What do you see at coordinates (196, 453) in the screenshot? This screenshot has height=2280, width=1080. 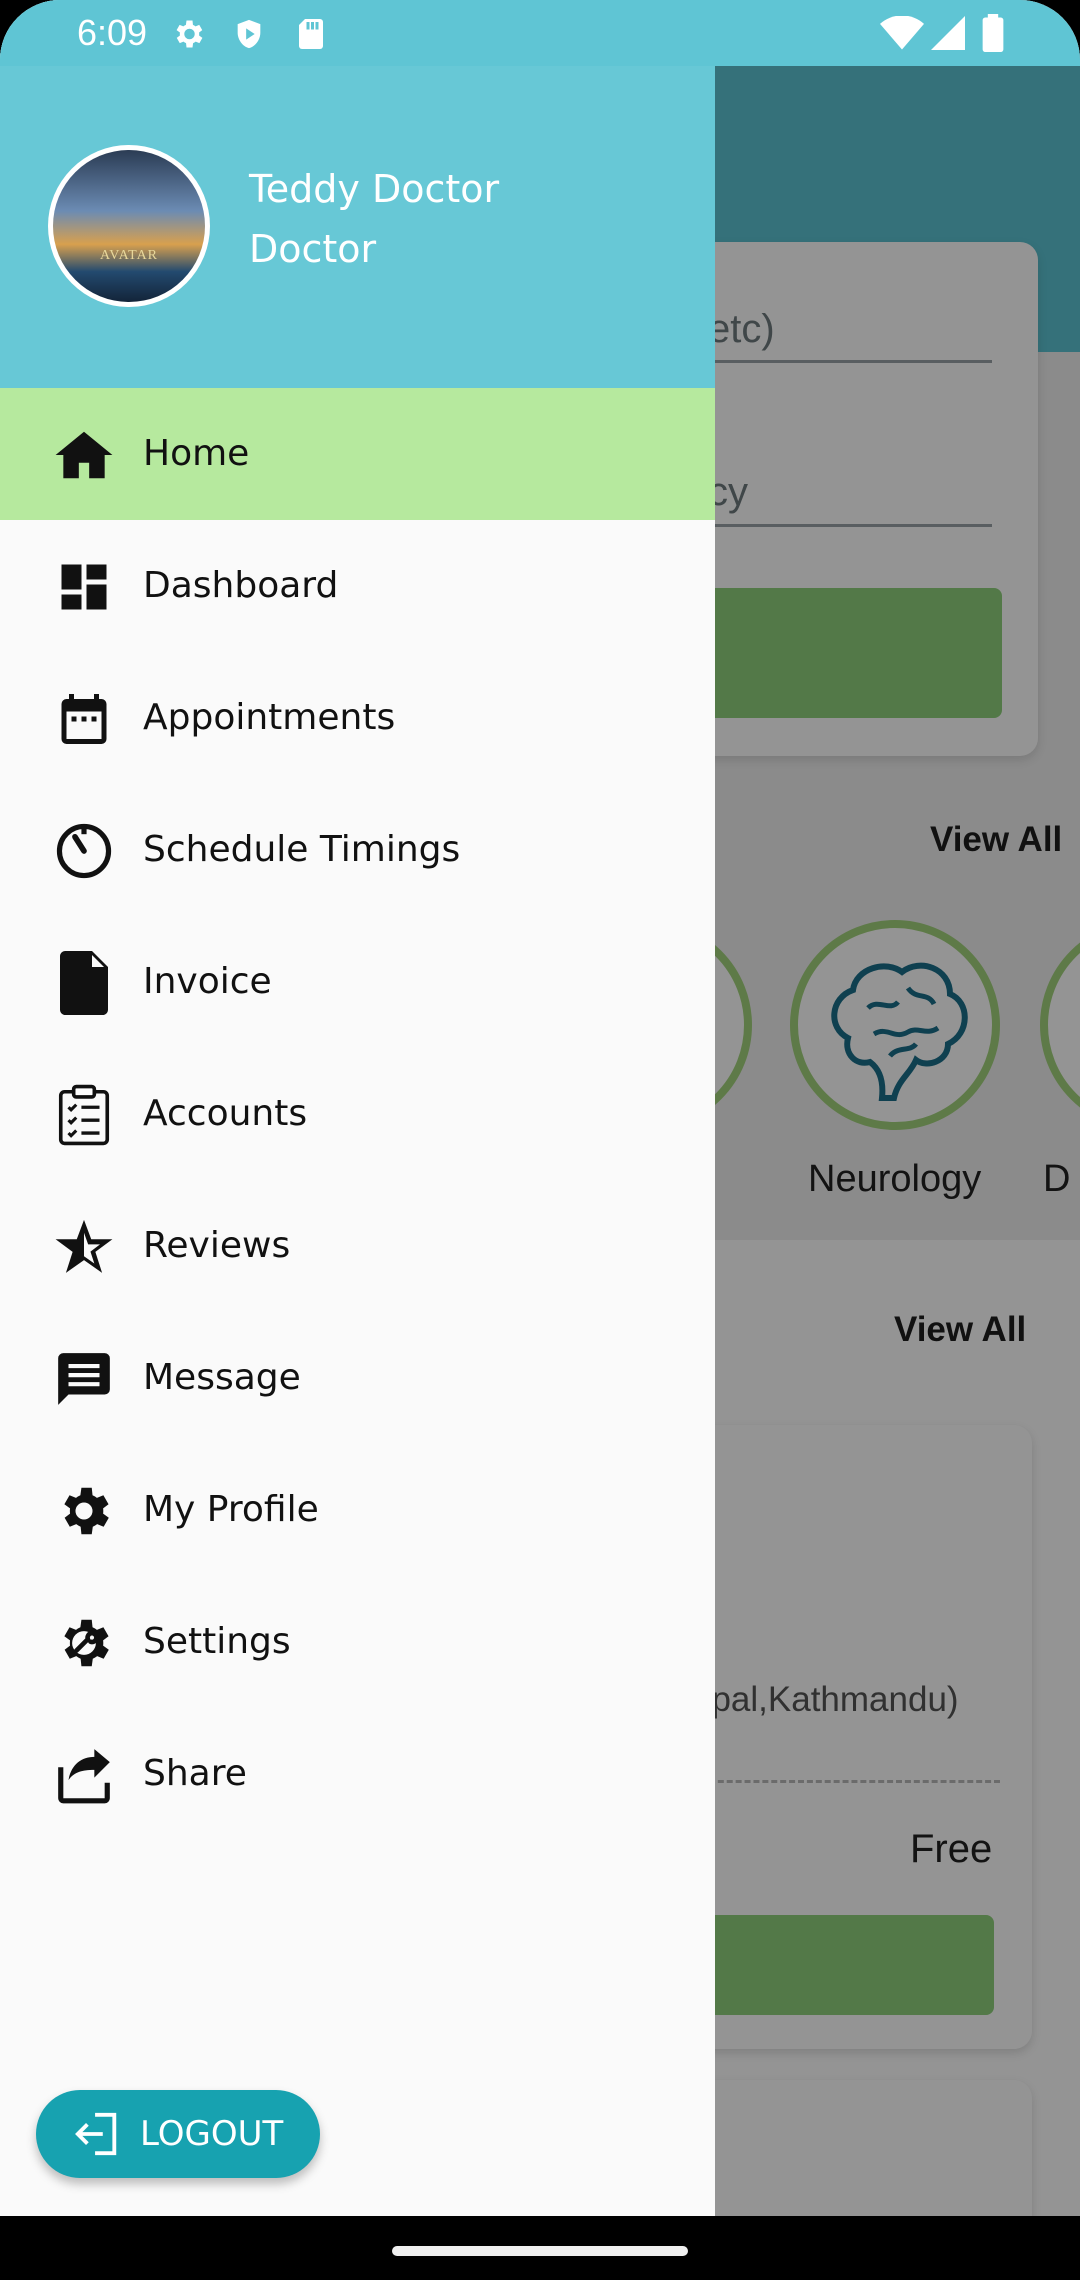 I see `menu-label-home: Home` at bounding box center [196, 453].